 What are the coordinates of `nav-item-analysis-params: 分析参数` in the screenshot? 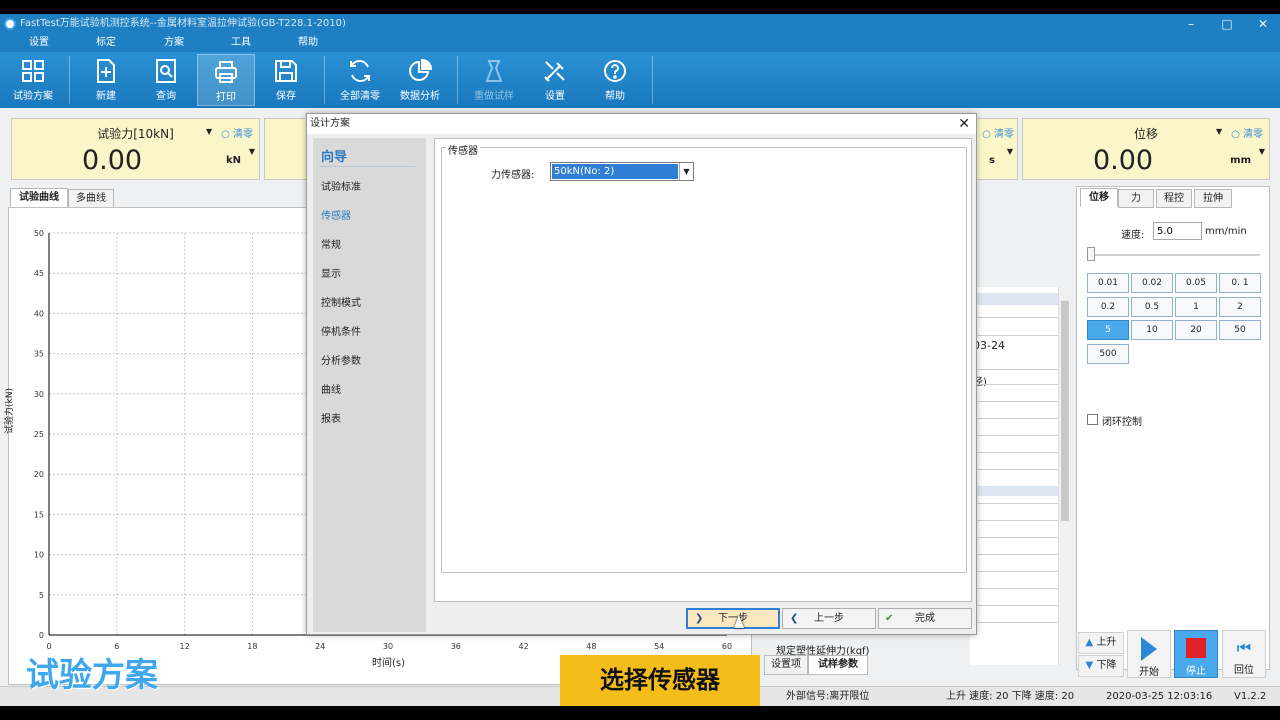 It's located at (341, 359).